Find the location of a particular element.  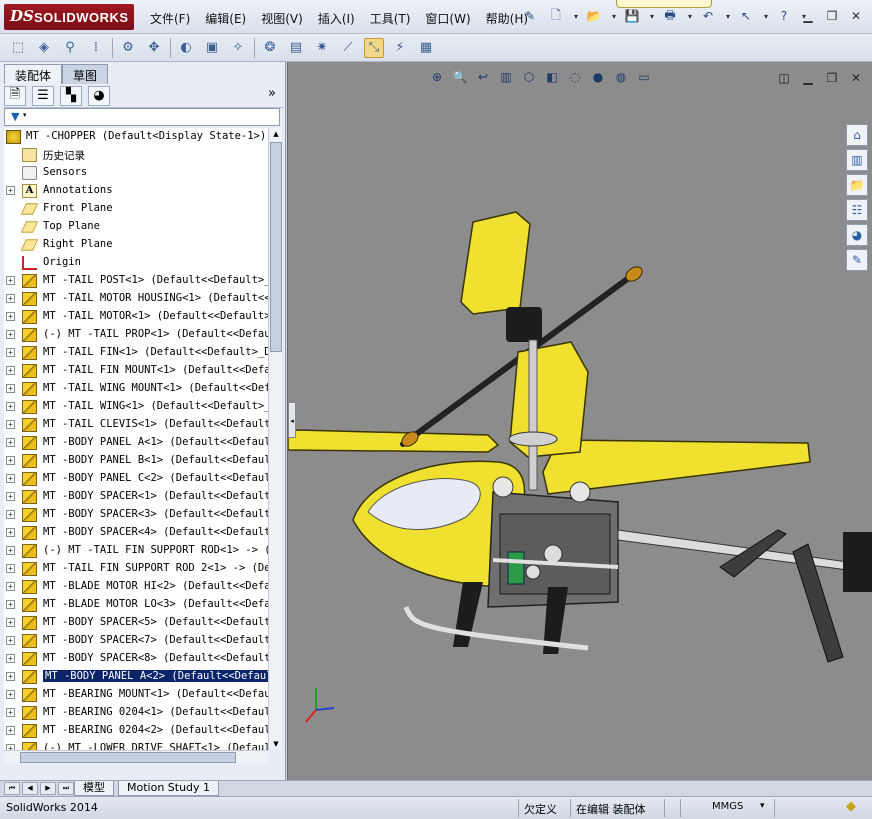

tree-row: Origin is located at coordinates (136, 263).